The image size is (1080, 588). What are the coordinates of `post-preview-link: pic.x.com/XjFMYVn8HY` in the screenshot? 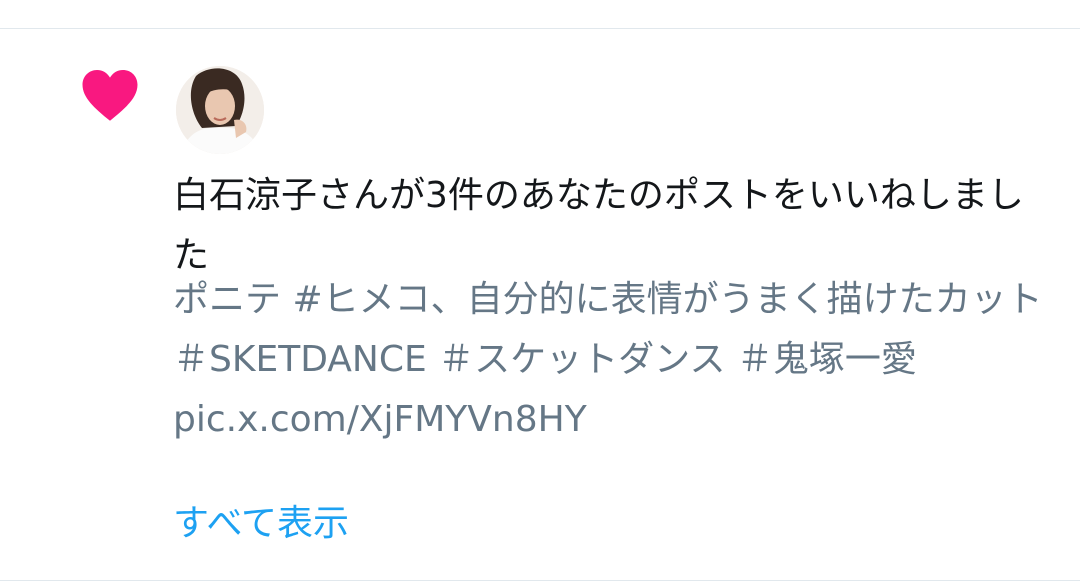 It's located at (380, 419).